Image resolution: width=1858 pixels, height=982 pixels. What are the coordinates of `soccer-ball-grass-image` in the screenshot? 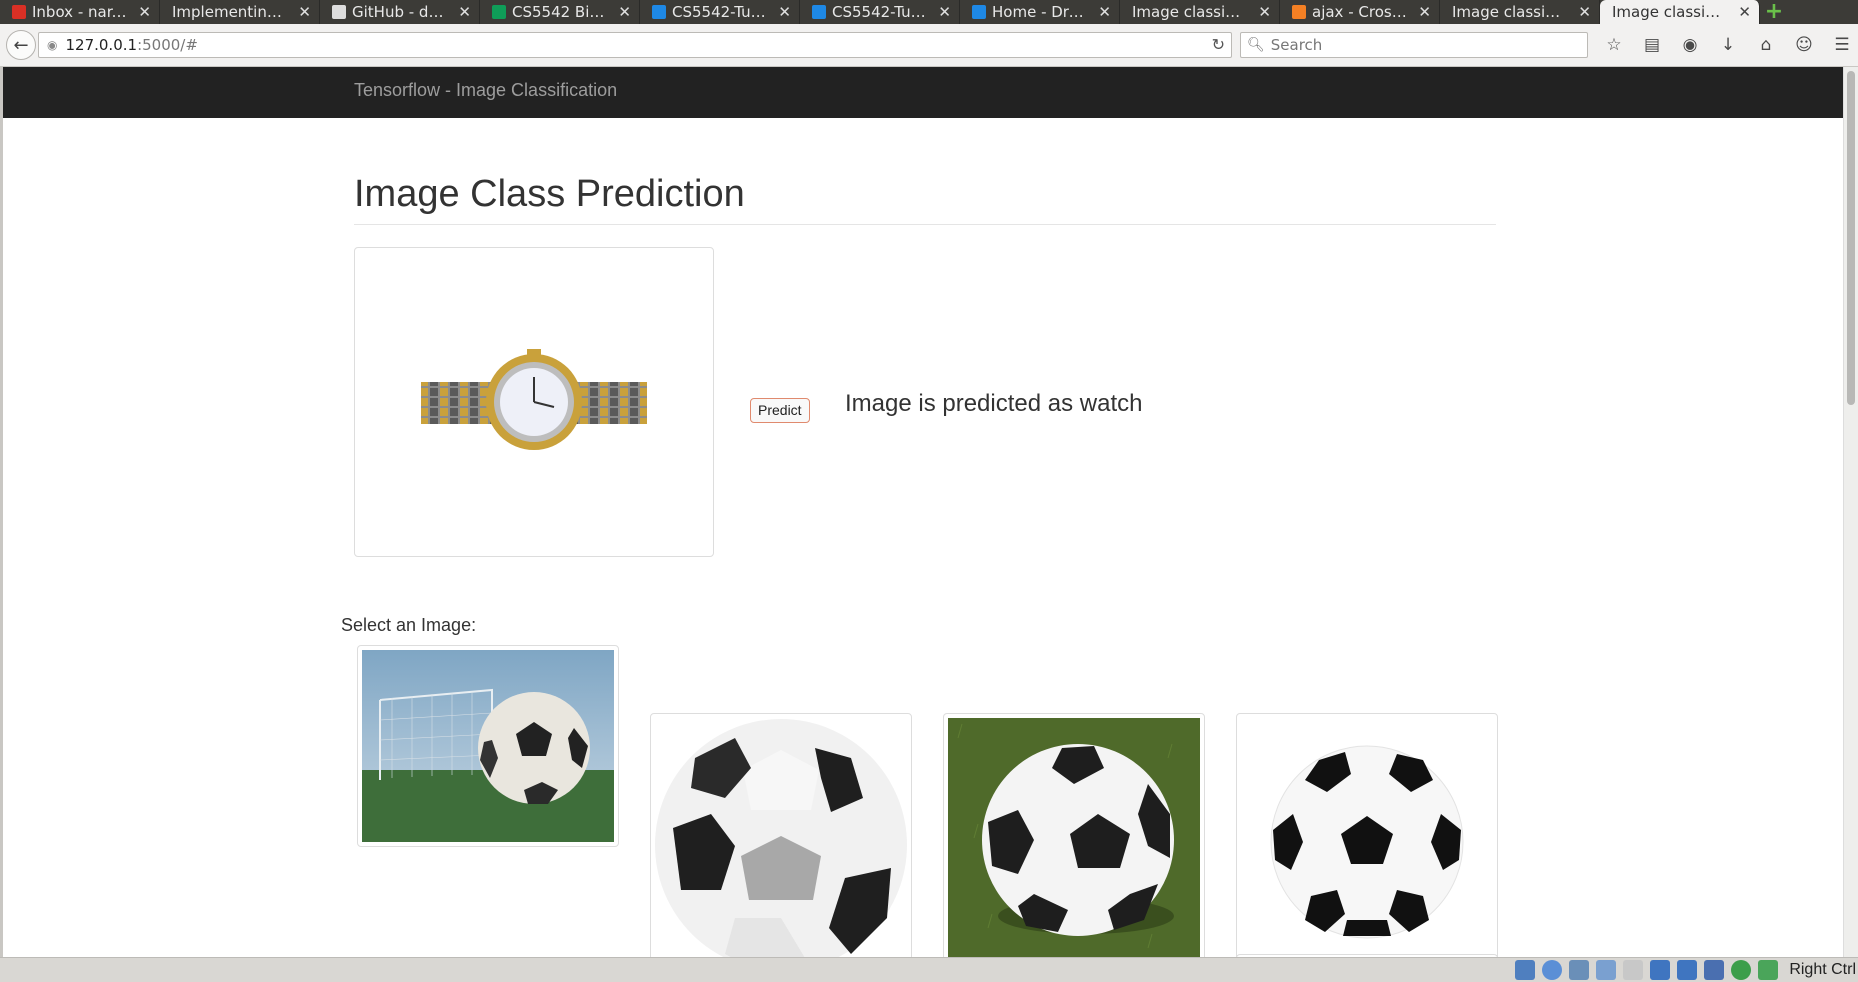 It's located at (1074, 837).